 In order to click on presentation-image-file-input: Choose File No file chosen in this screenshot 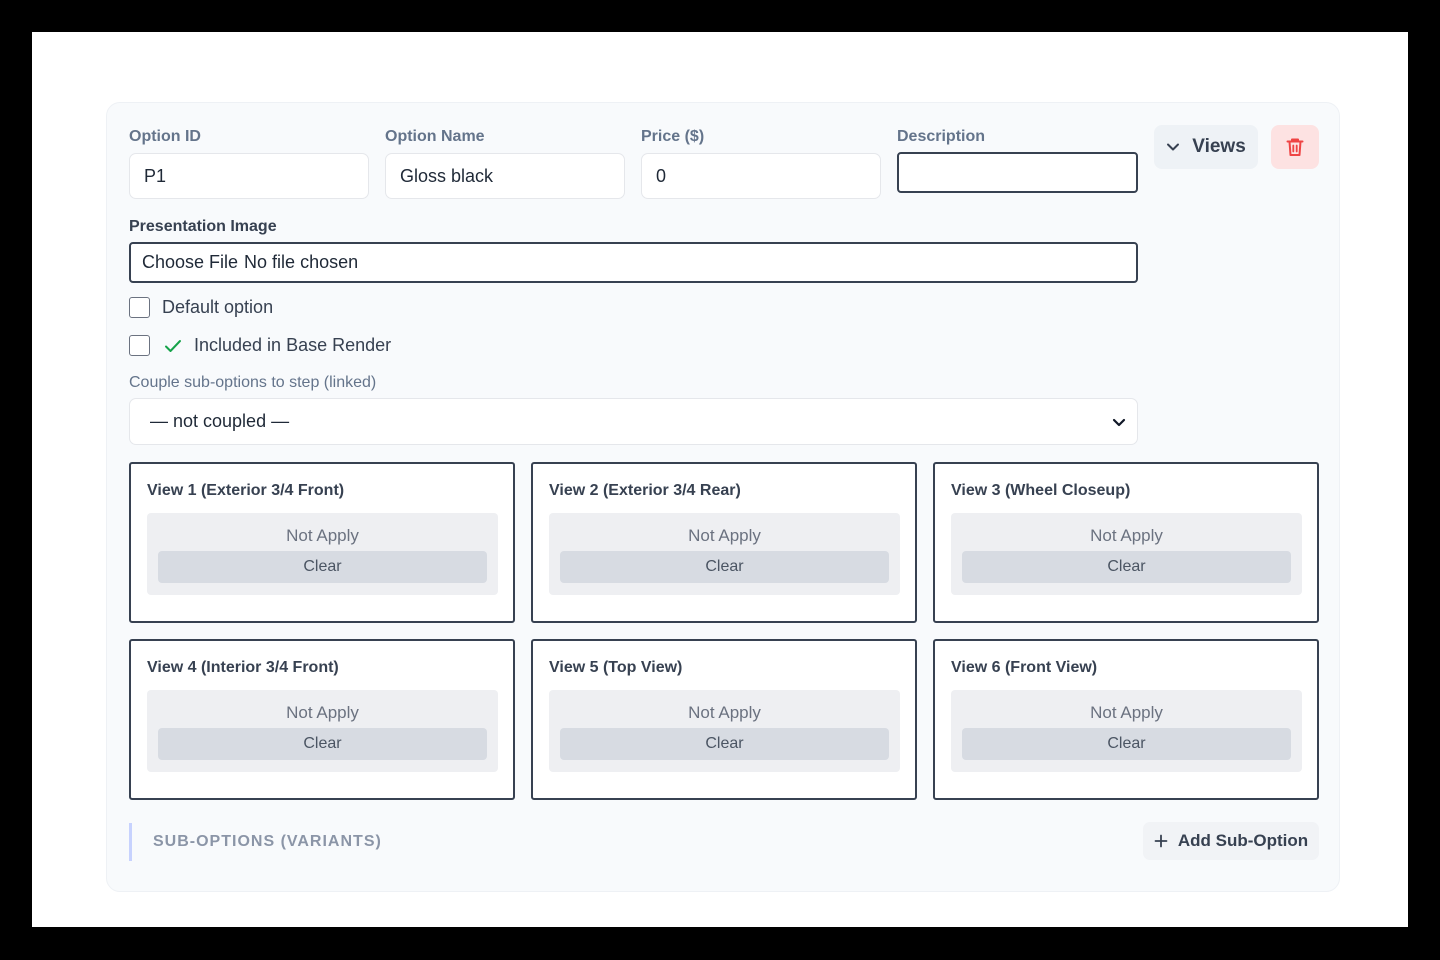, I will do `click(633, 262)`.